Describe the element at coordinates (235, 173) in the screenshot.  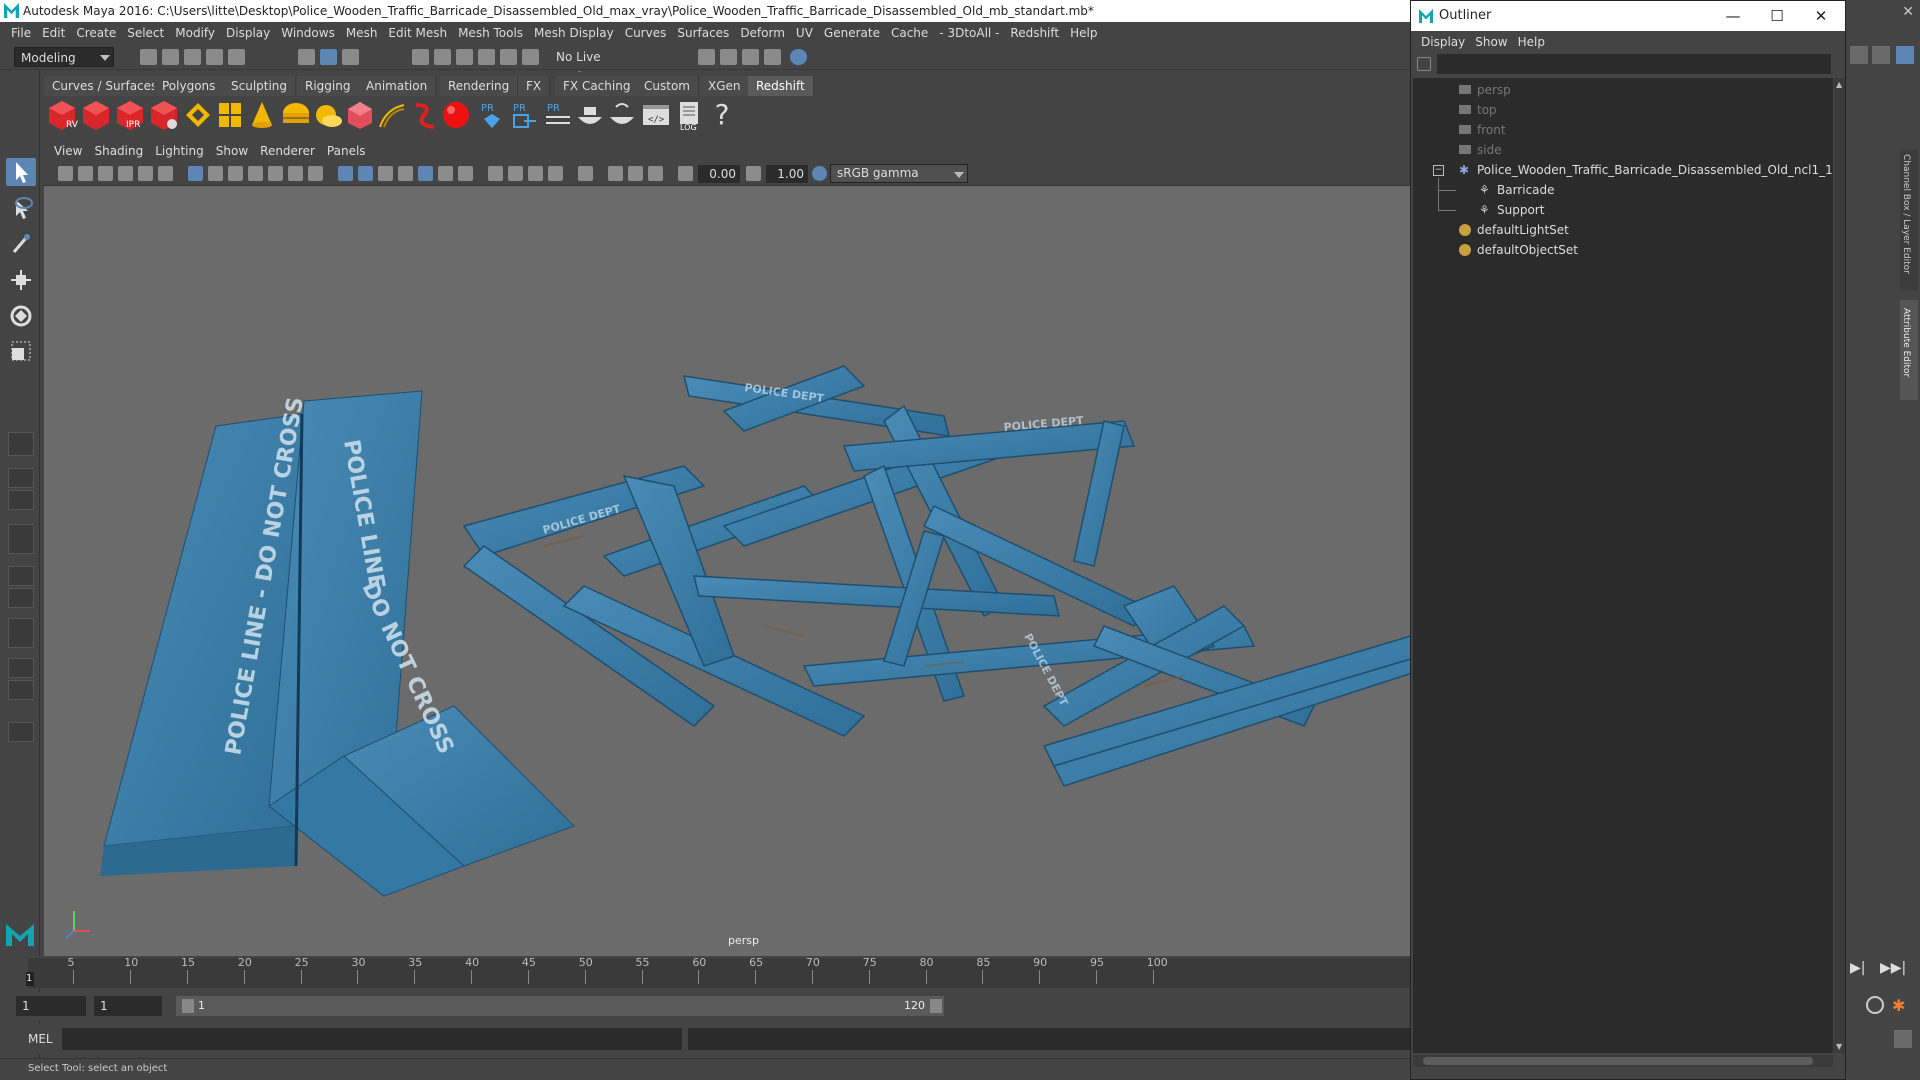
I see `resolution-gate-icon` at that location.